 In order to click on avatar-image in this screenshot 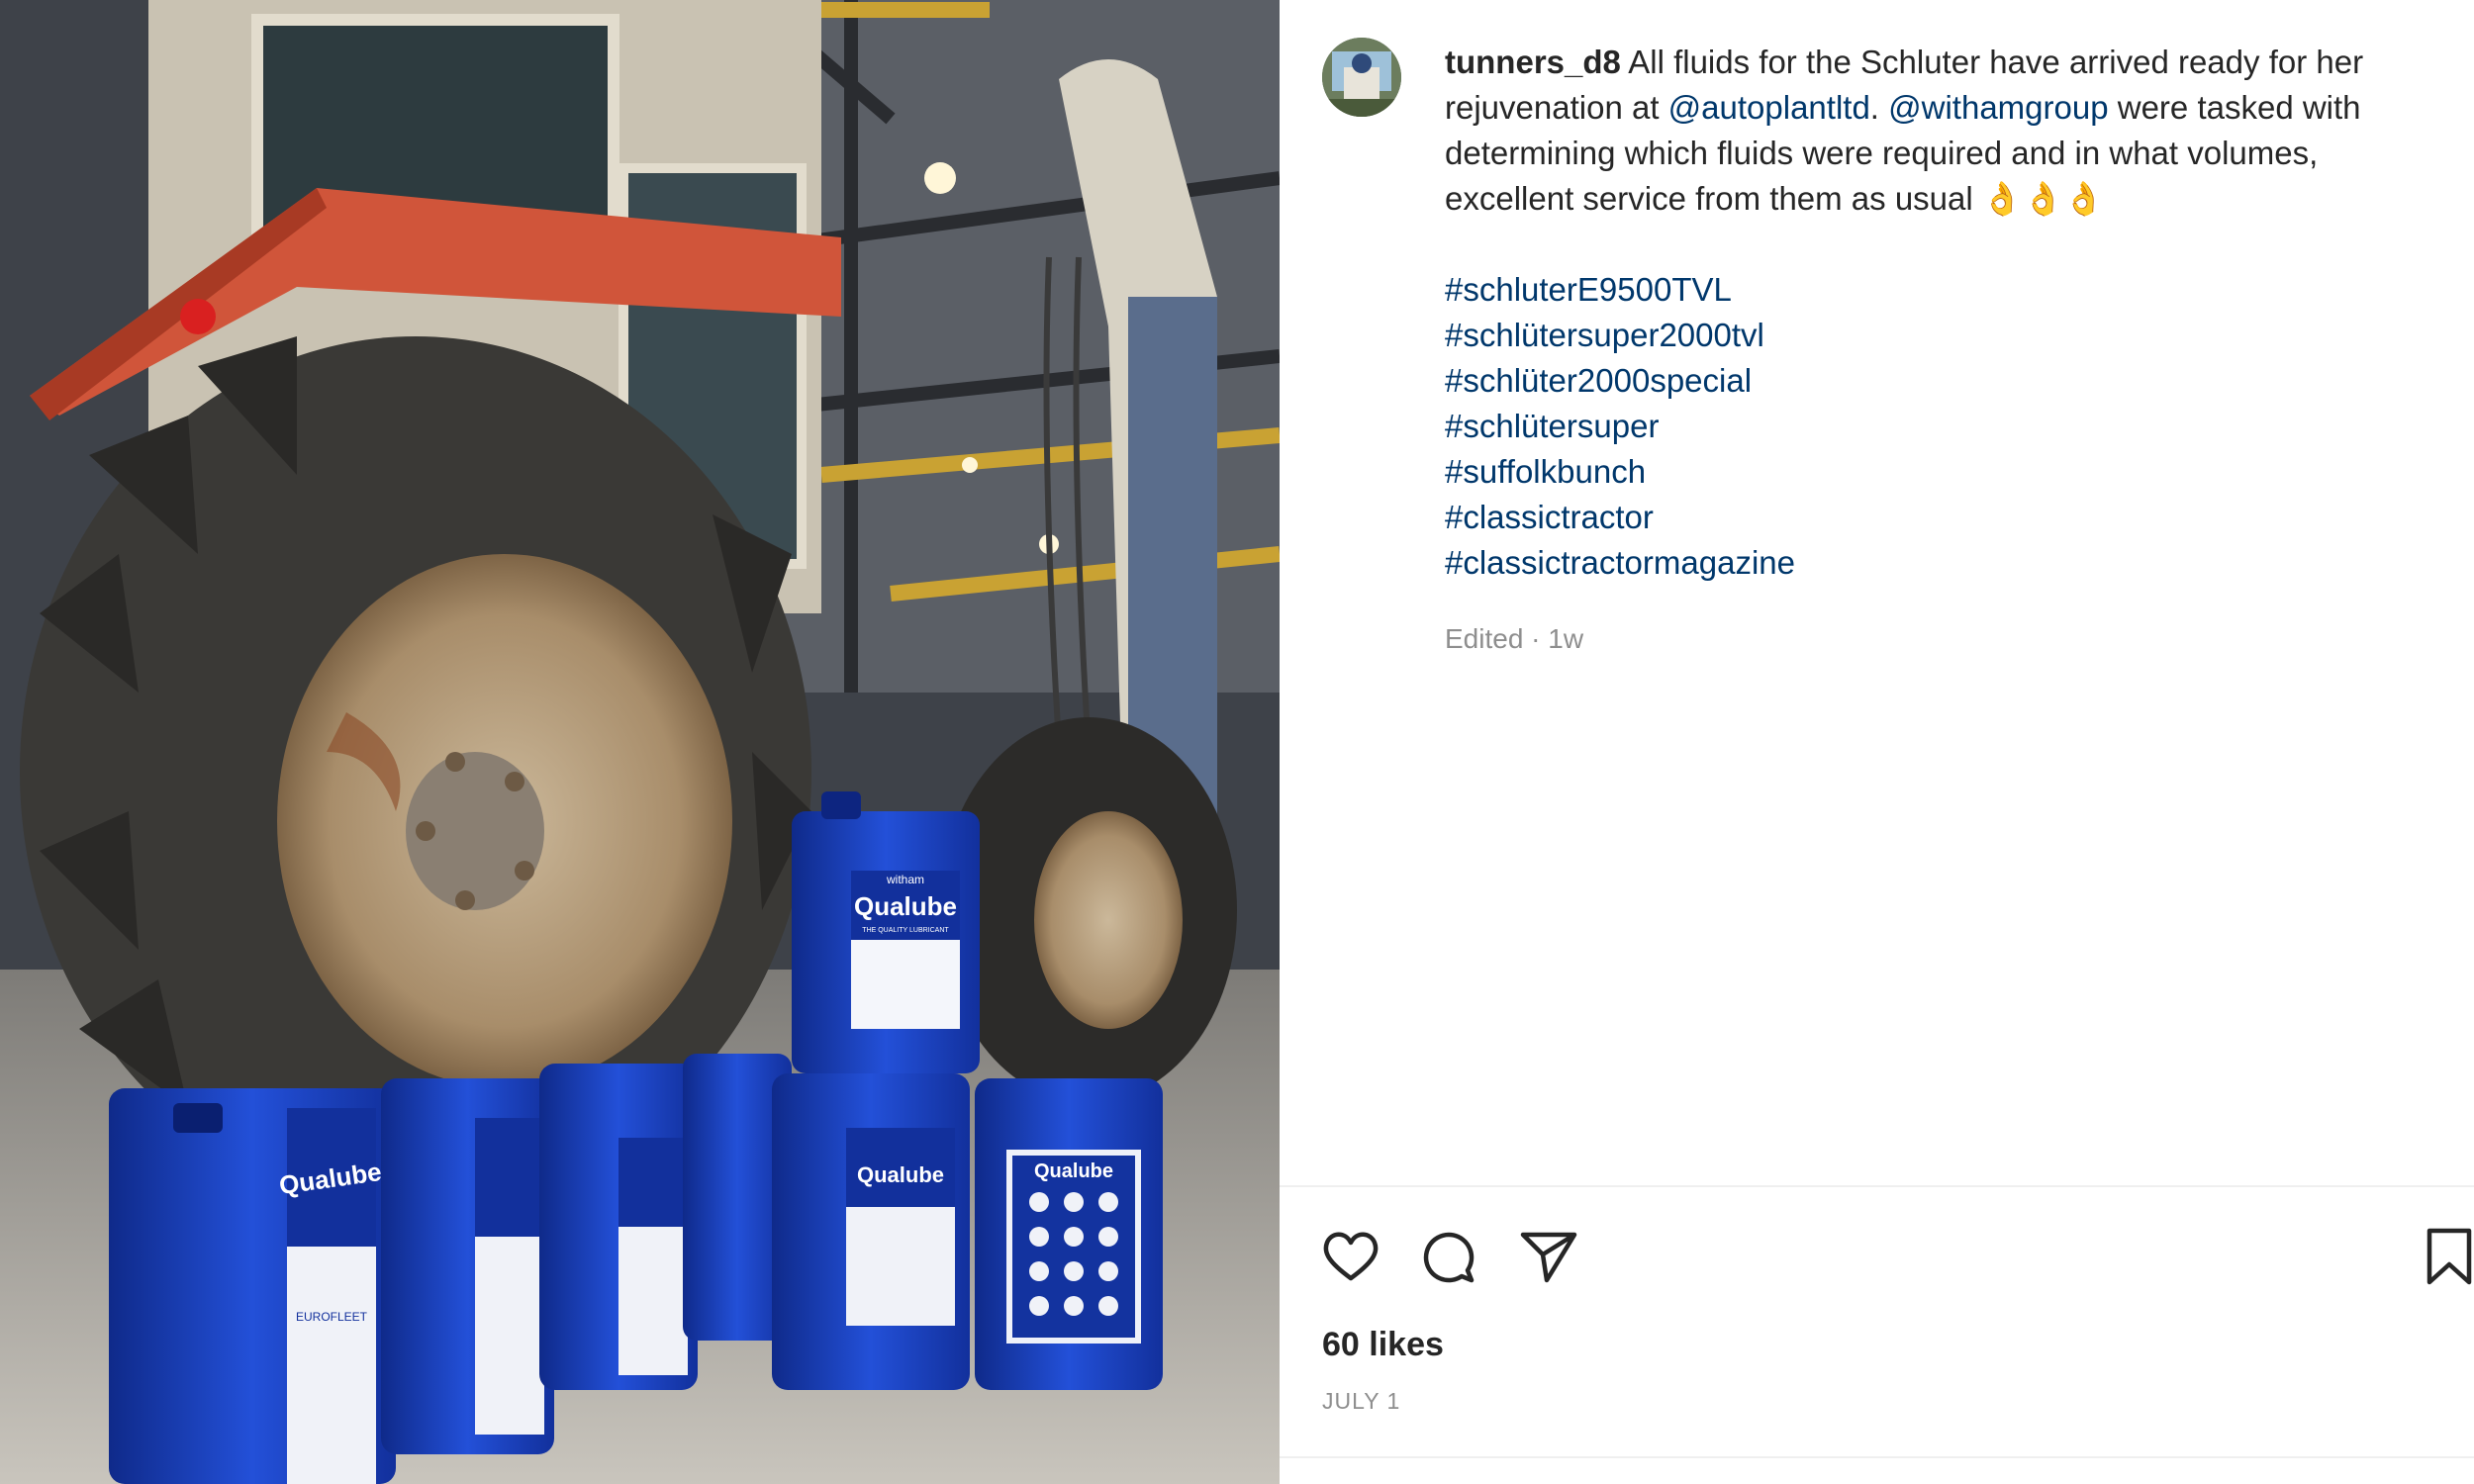, I will do `click(1361, 77)`.